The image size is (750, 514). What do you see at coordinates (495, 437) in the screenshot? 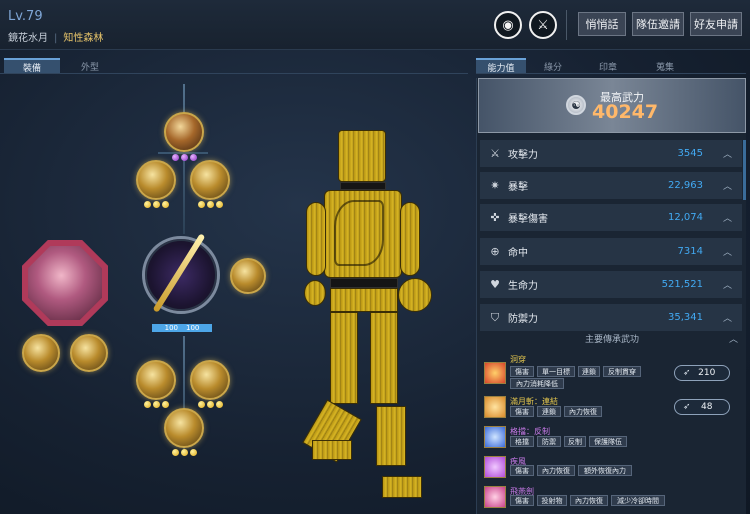
I see `skill-icon-block-counter` at bounding box center [495, 437].